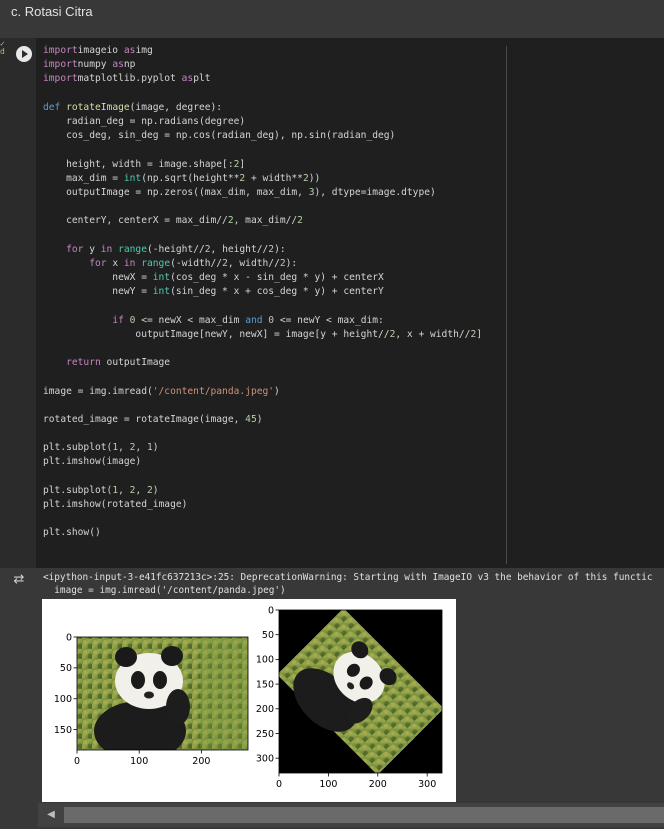  I want to click on code-token: '/content/panda.jpeg', so click(213, 391).